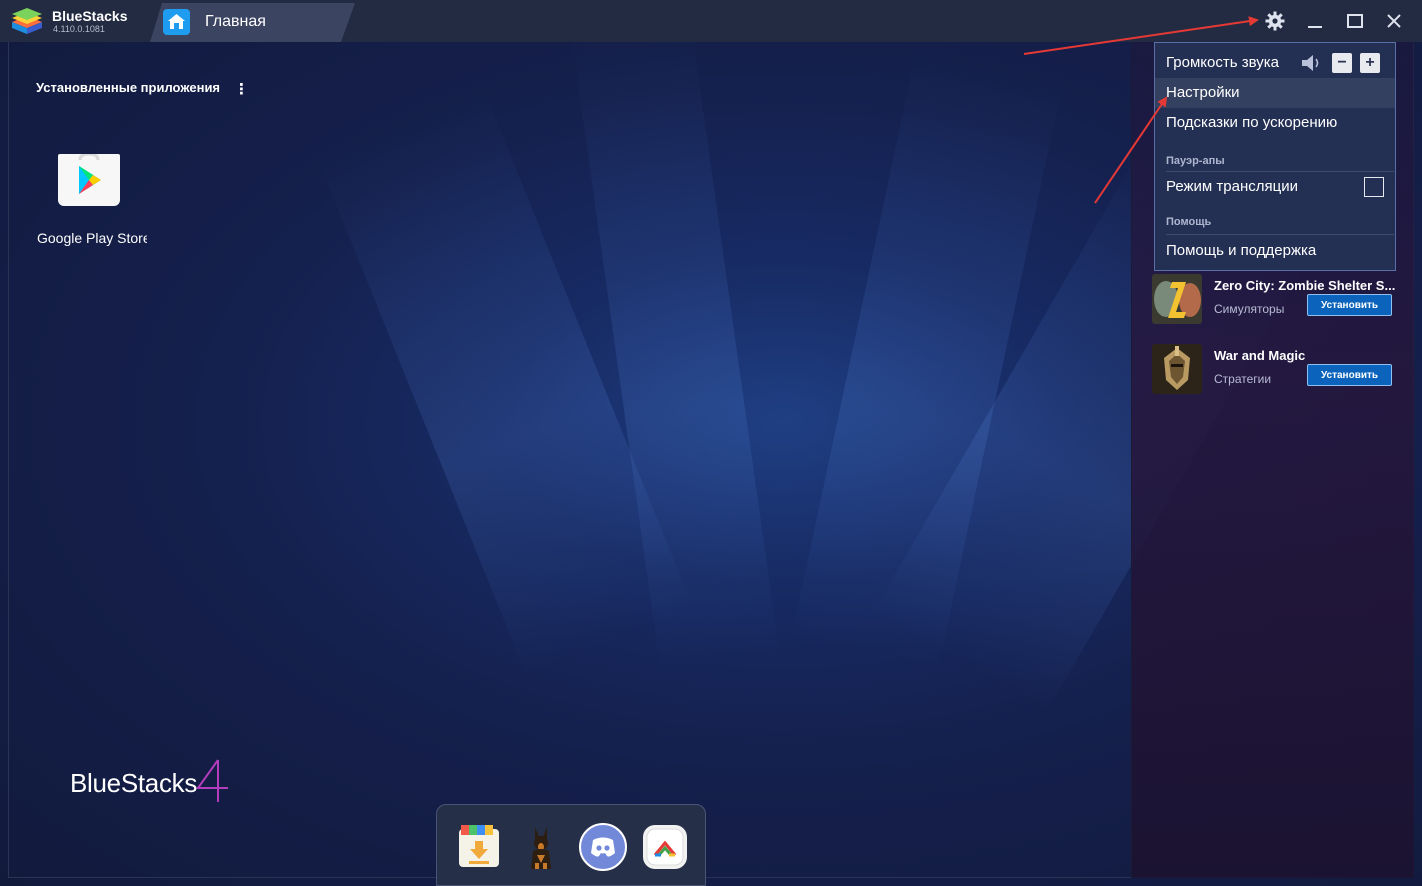 The image size is (1422, 886). Describe the element at coordinates (1252, 122) in the screenshot. I see `menu-item-label: Подсказки по ускорению` at that location.